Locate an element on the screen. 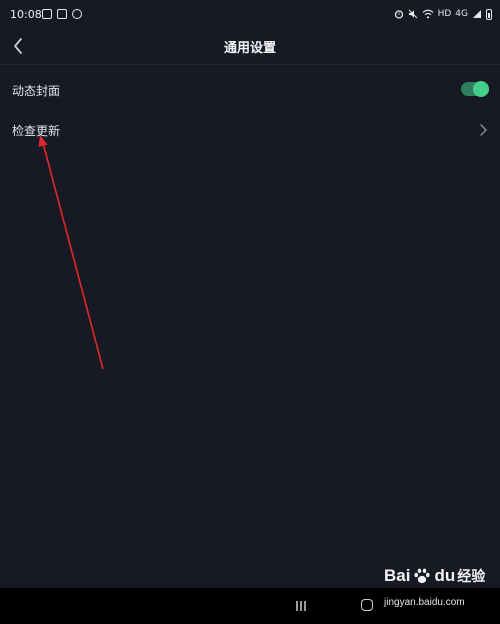 This screenshot has height=624, width=500. recent-apps-icon is located at coordinates (301, 606).